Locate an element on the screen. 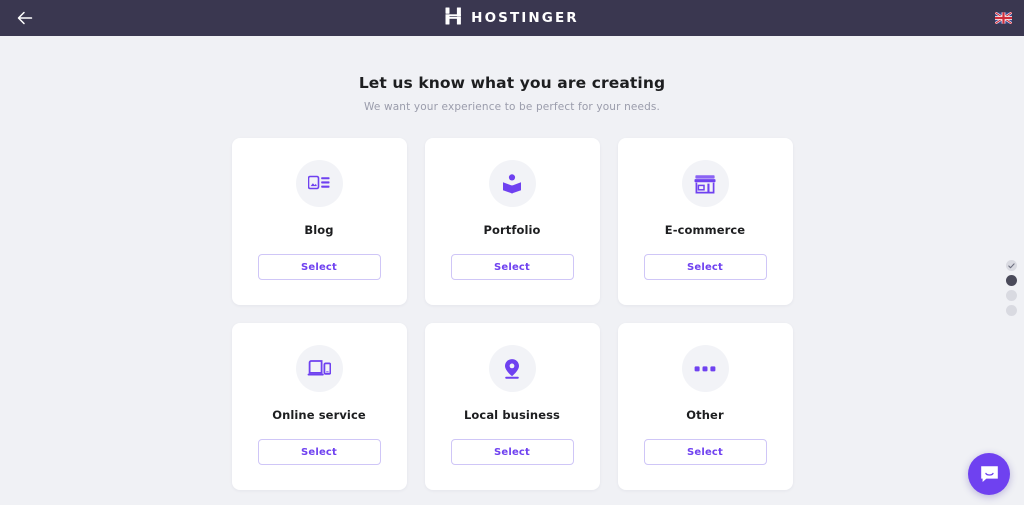  card-blog: Blog Select is located at coordinates (319, 221).